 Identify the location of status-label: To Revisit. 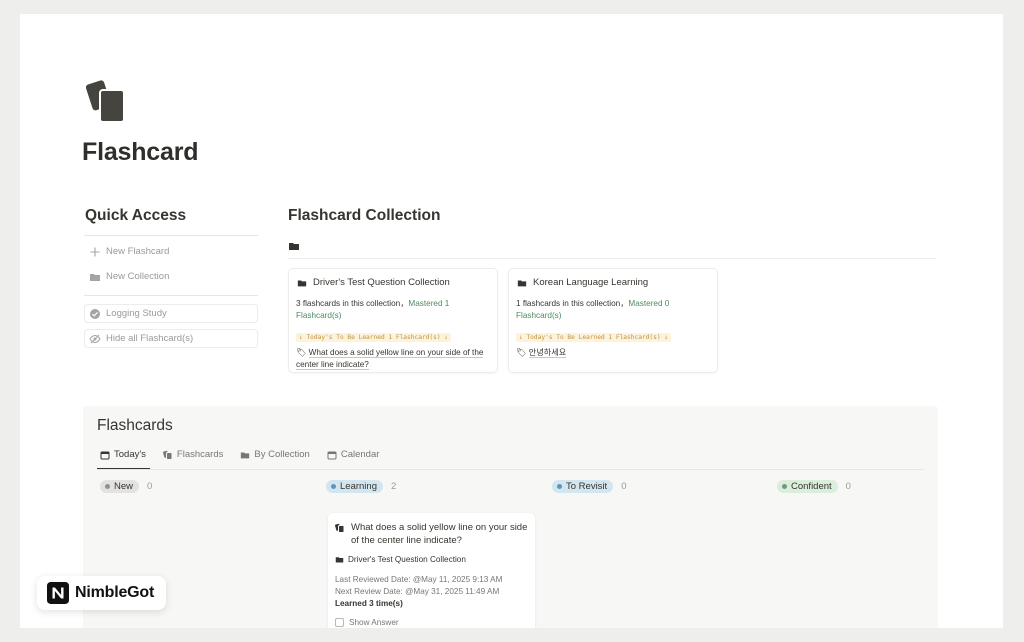
(587, 486).